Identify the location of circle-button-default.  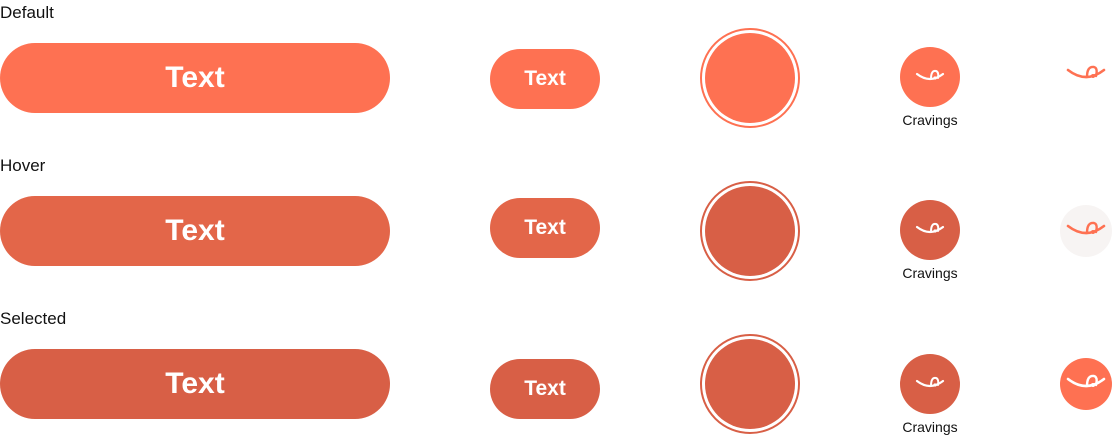
(750, 78).